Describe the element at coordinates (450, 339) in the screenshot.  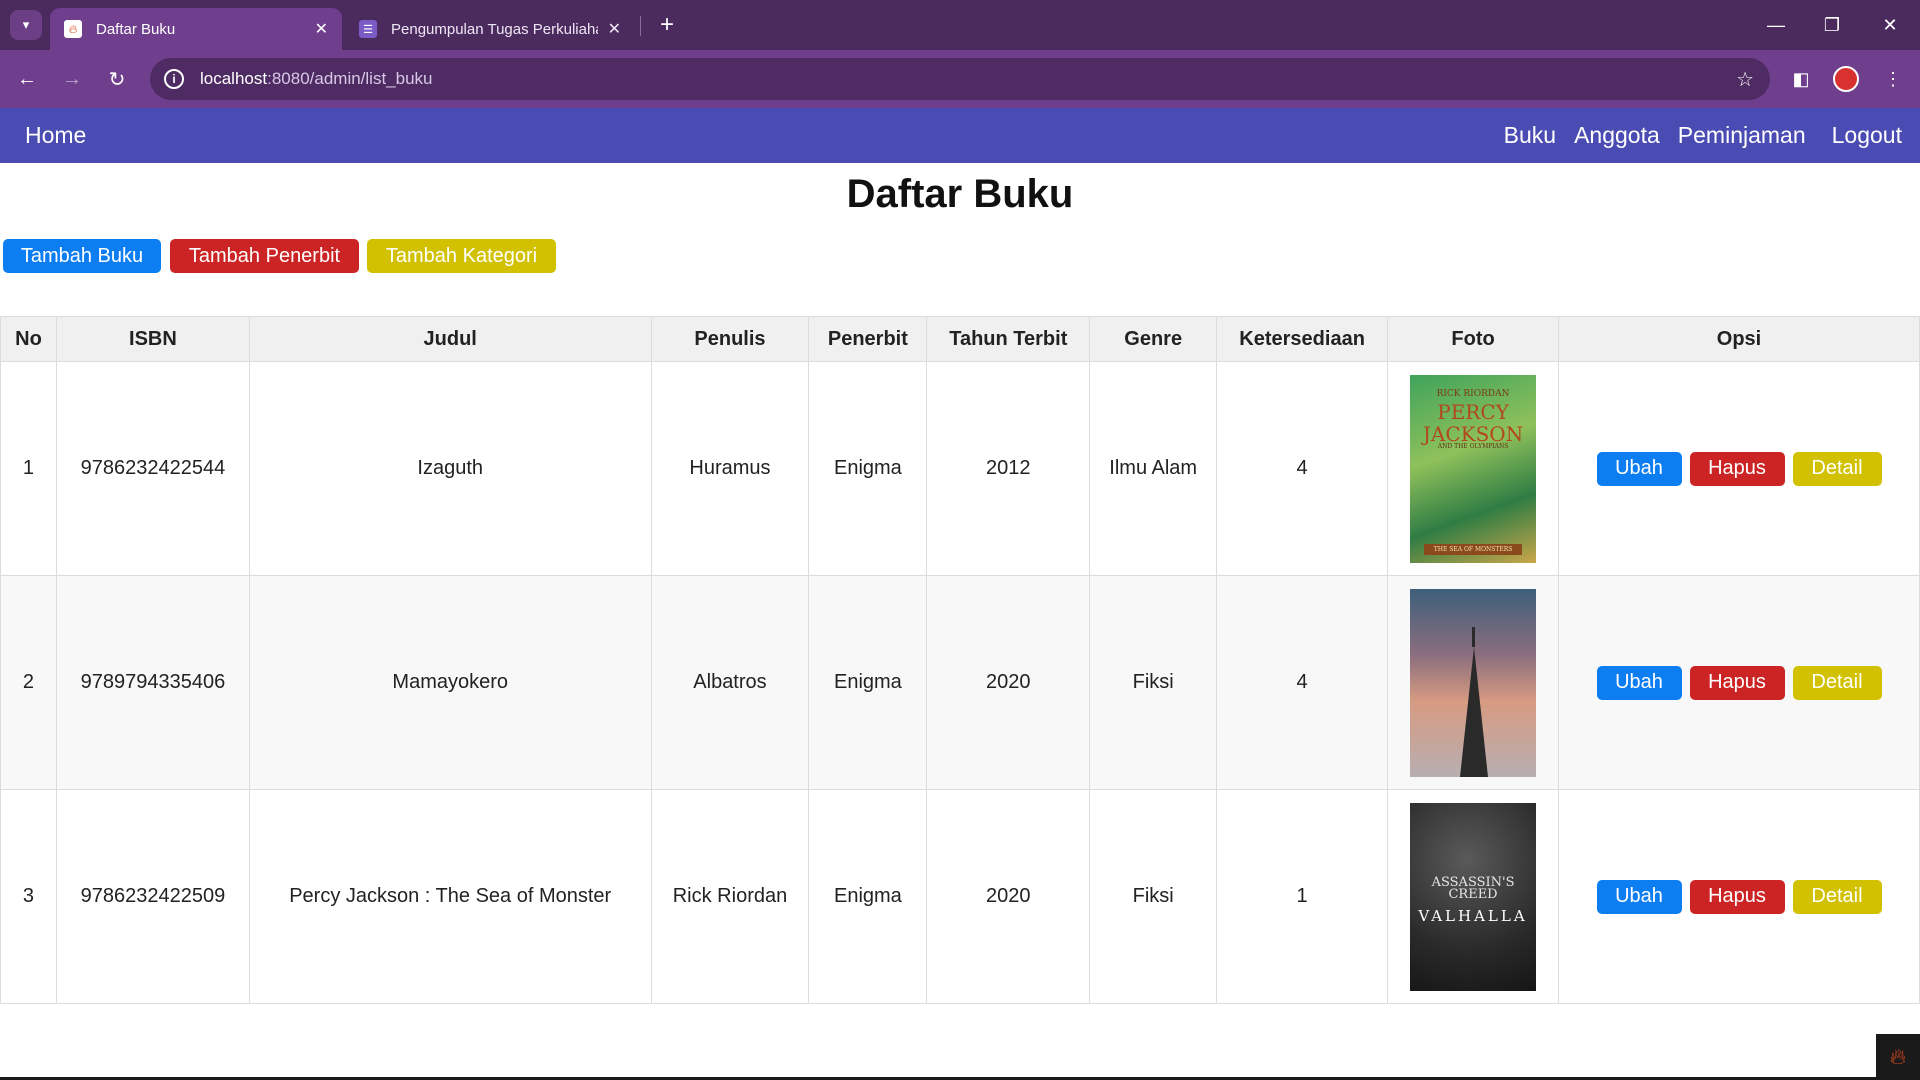
I see `header-judul: Judul` at that location.